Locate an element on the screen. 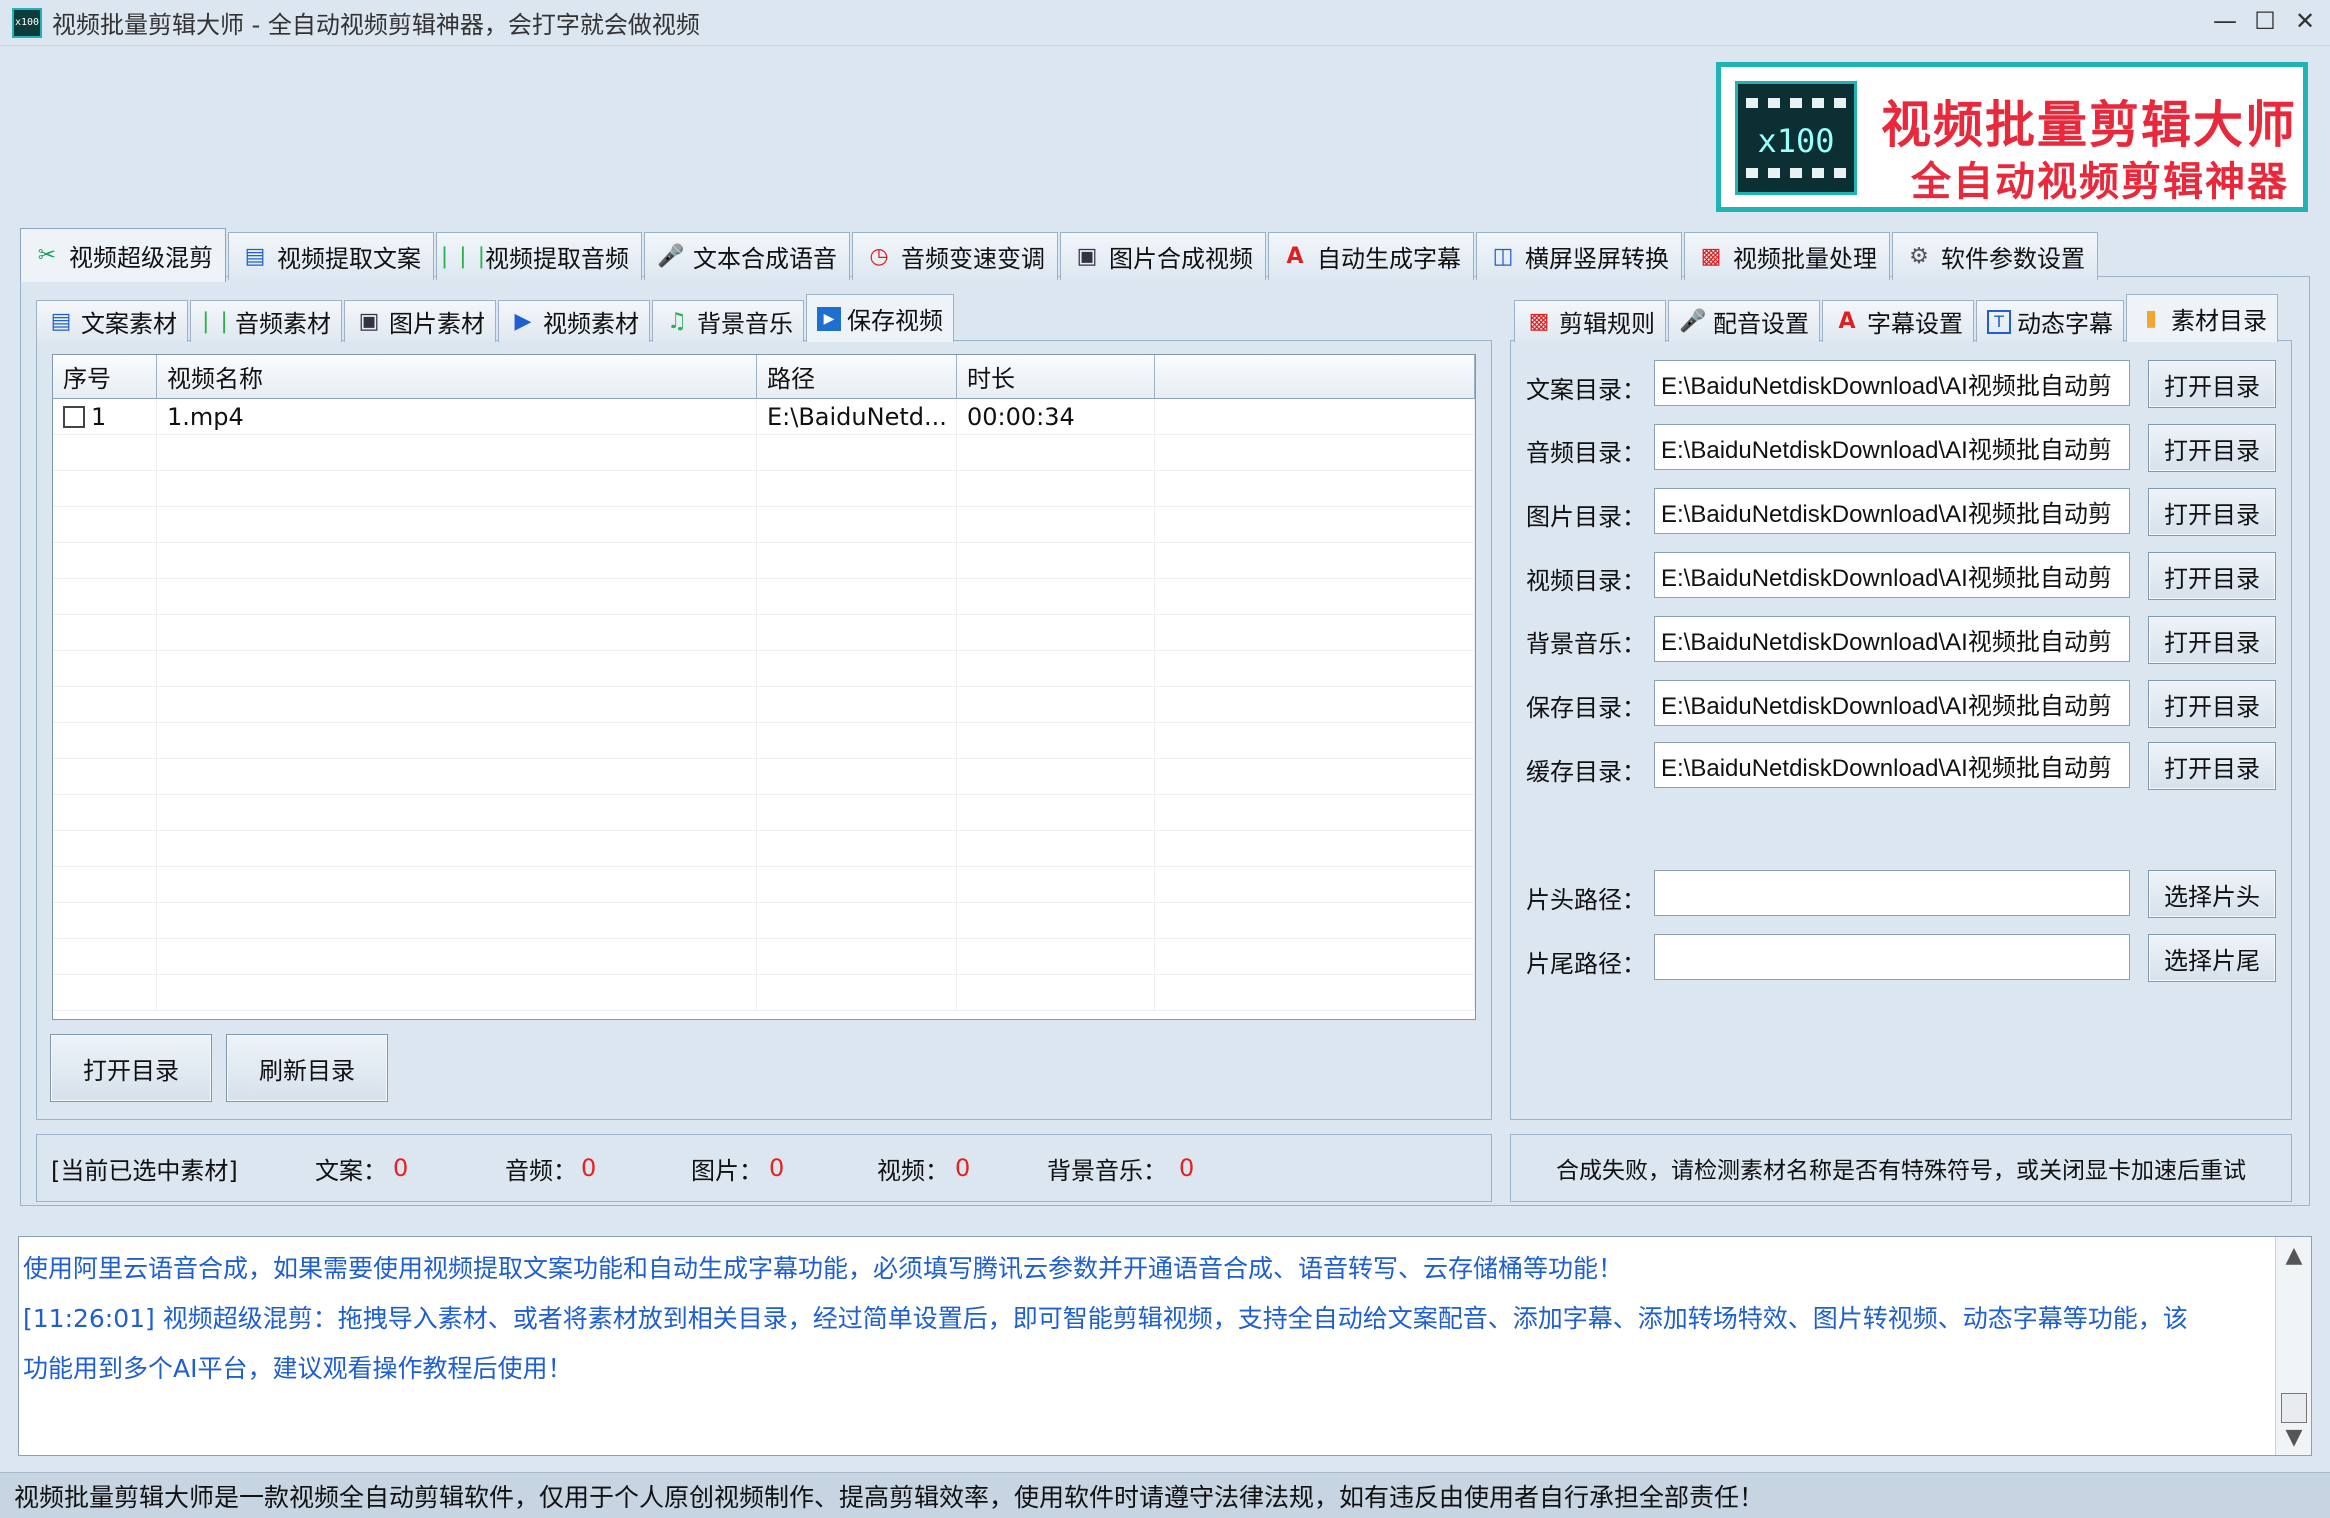  open-directory-button: 打开目录 is located at coordinates (131, 1068).